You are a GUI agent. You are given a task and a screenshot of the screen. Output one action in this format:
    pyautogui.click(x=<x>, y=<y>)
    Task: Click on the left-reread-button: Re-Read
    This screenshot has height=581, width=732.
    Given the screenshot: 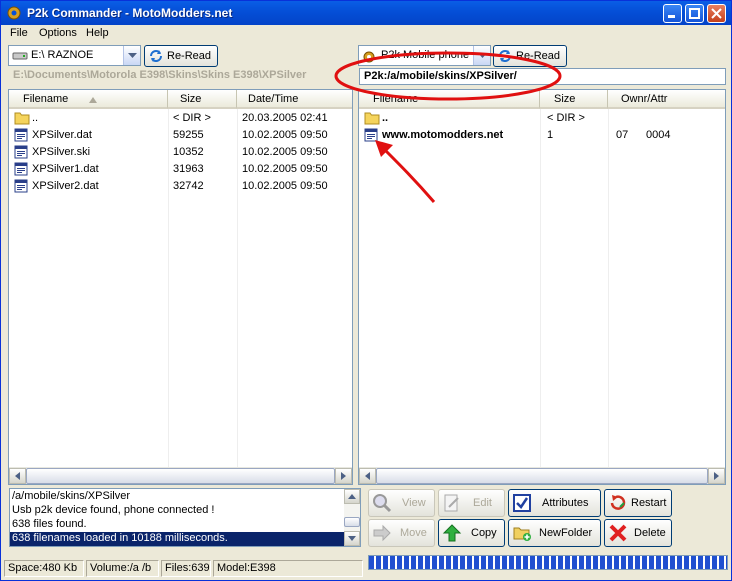 What is the action you would take?
    pyautogui.click(x=181, y=56)
    